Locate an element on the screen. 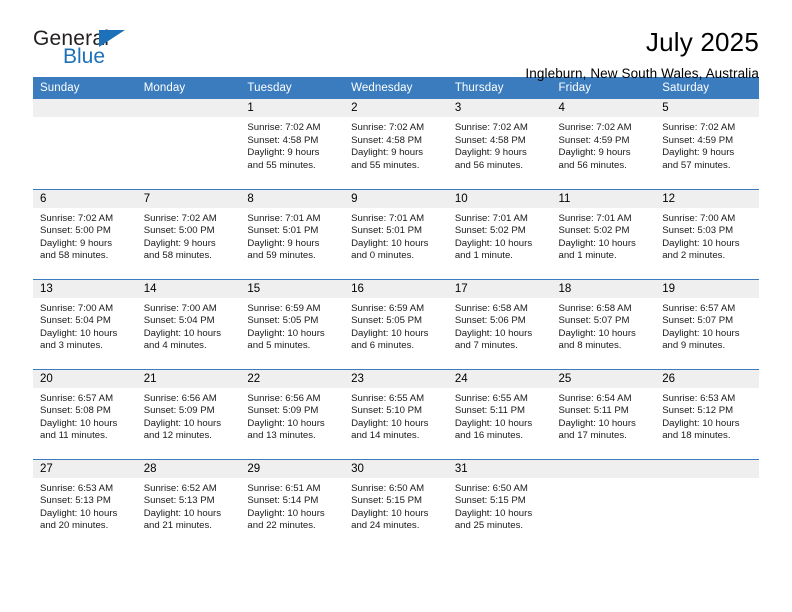 The image size is (792, 612). day-number: 7 is located at coordinates (188, 198).